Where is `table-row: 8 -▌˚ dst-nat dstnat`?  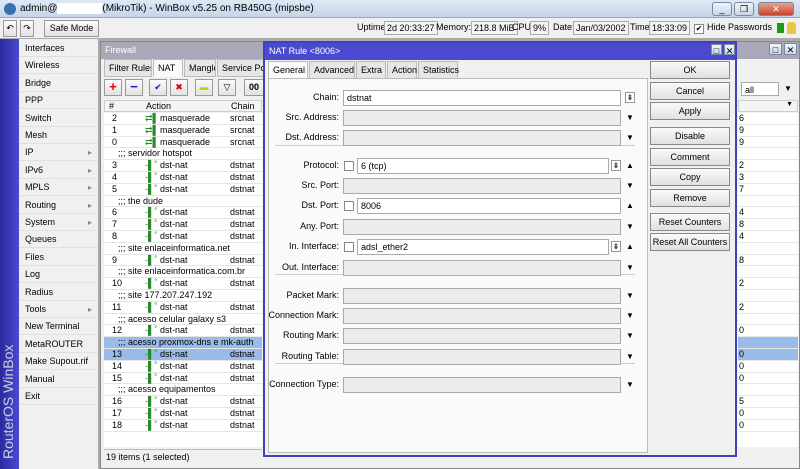
table-row: 8 -▌˚ dst-nat dstnat is located at coordinates (183, 237).